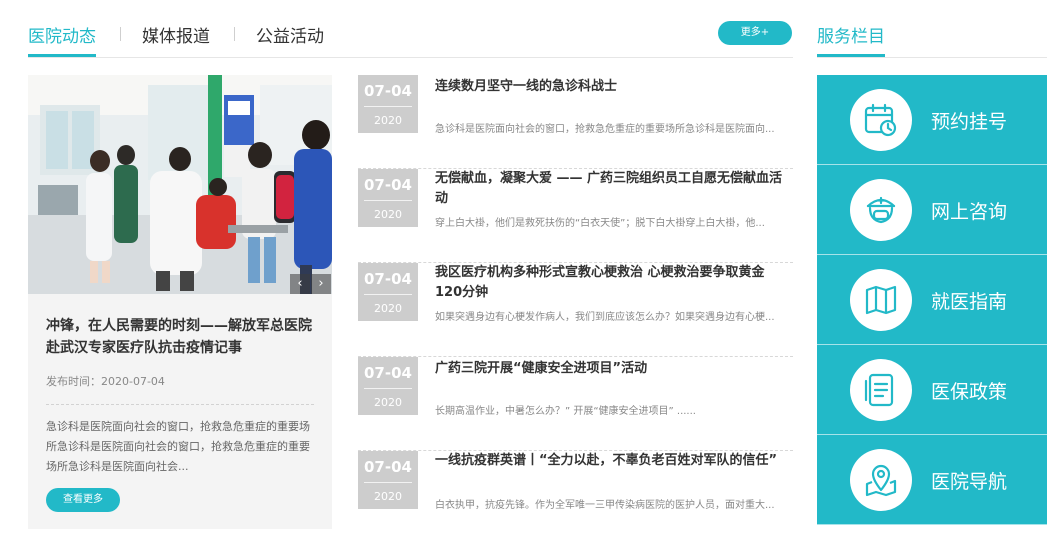 Image resolution: width=1051 pixels, height=544 pixels. What do you see at coordinates (321, 284) in the screenshot?
I see `slider-next-button: ›` at bounding box center [321, 284].